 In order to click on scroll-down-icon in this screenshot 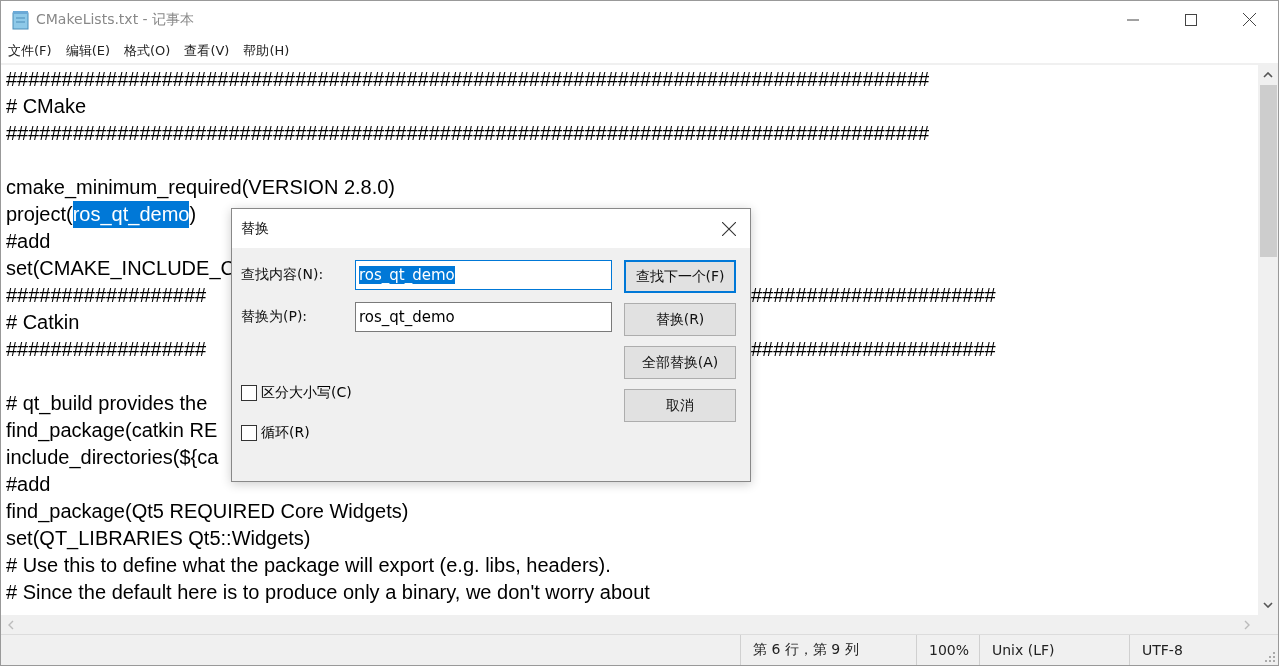, I will do `click(1268, 605)`.